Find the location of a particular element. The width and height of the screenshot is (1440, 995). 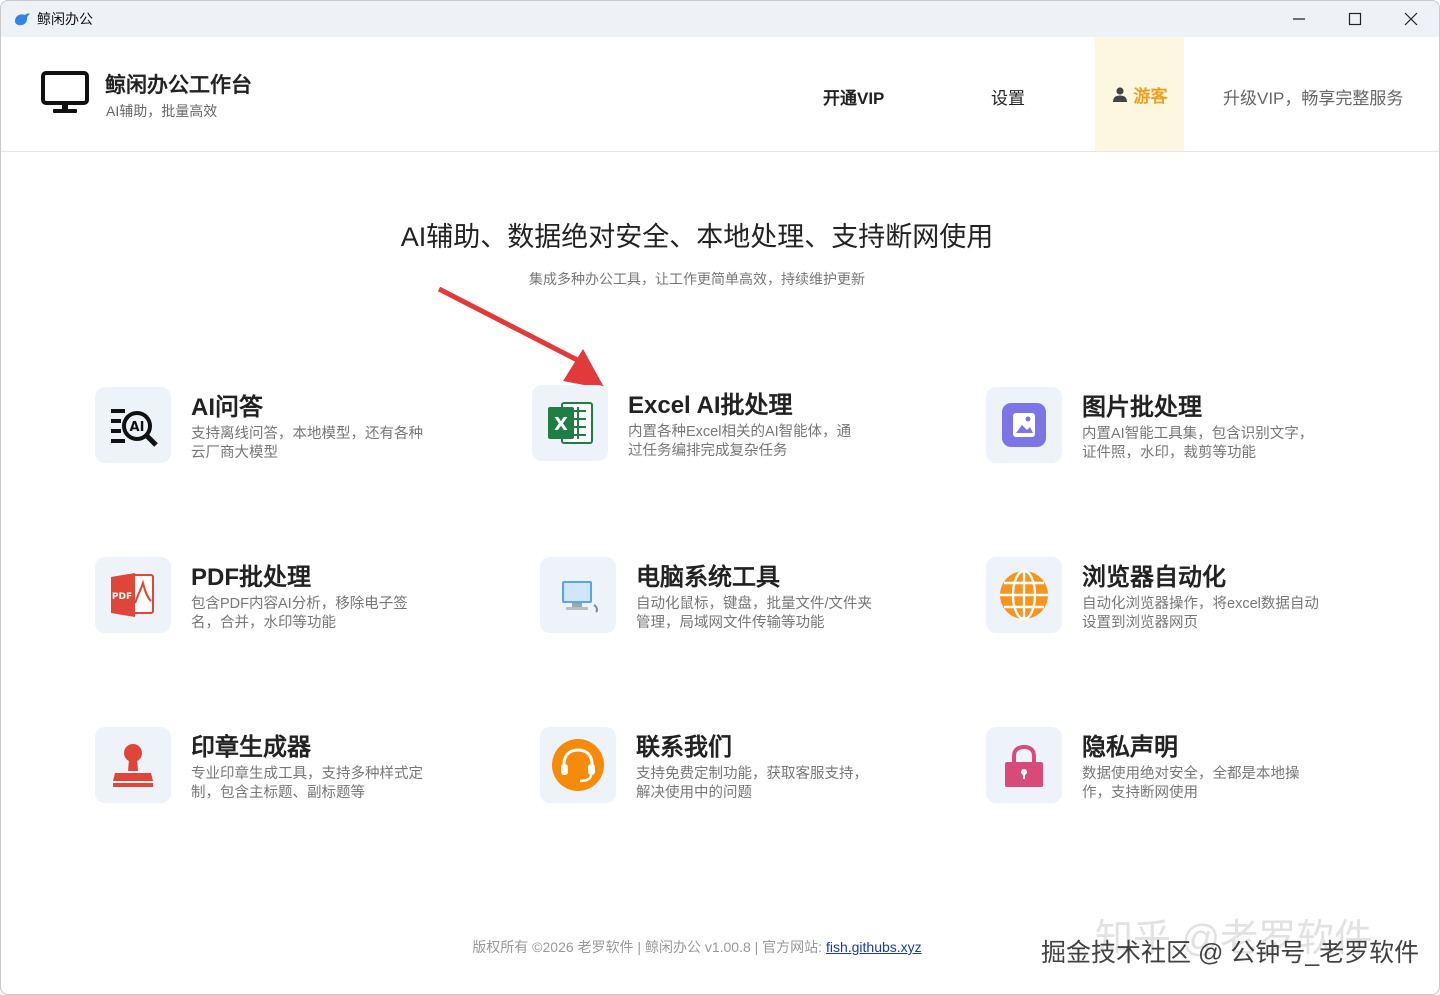

computer-icon is located at coordinates (580, 597).